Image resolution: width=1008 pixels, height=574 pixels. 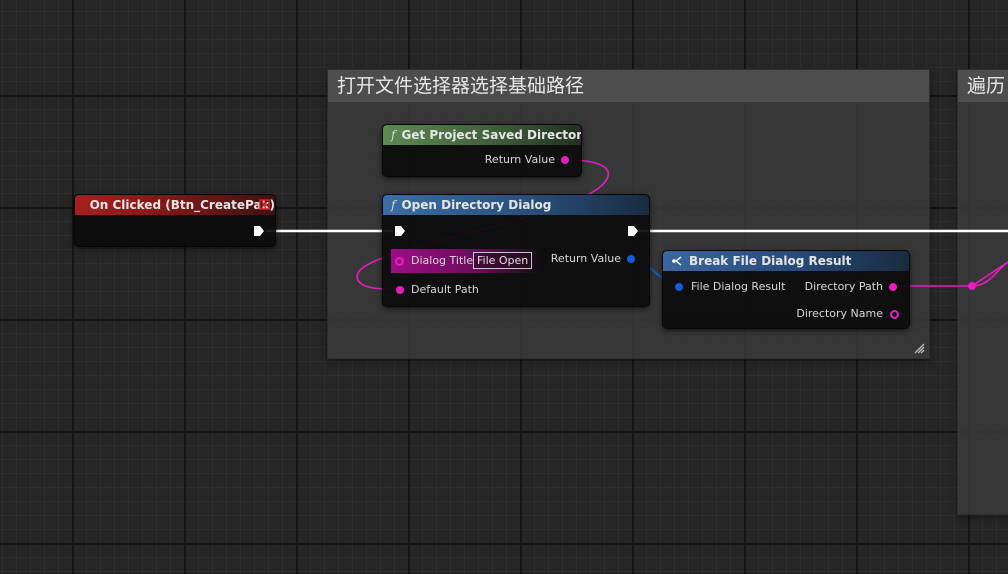 What do you see at coordinates (503, 260) in the screenshot?
I see `dialog-title-input: File Open` at bounding box center [503, 260].